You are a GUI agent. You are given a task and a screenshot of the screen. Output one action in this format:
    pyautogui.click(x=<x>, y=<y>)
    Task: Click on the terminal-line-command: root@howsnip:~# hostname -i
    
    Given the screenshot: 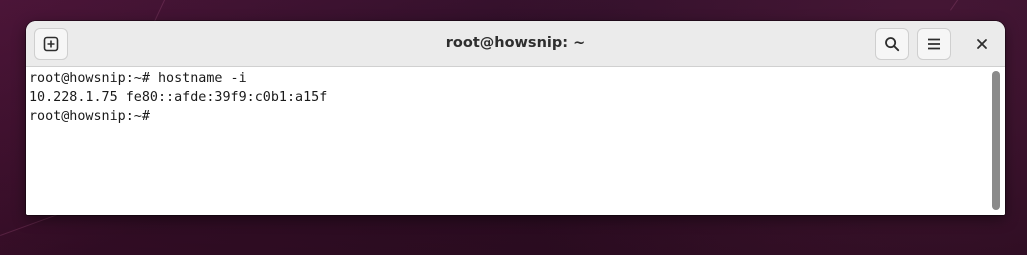 What is the action you would take?
    pyautogui.click(x=138, y=78)
    